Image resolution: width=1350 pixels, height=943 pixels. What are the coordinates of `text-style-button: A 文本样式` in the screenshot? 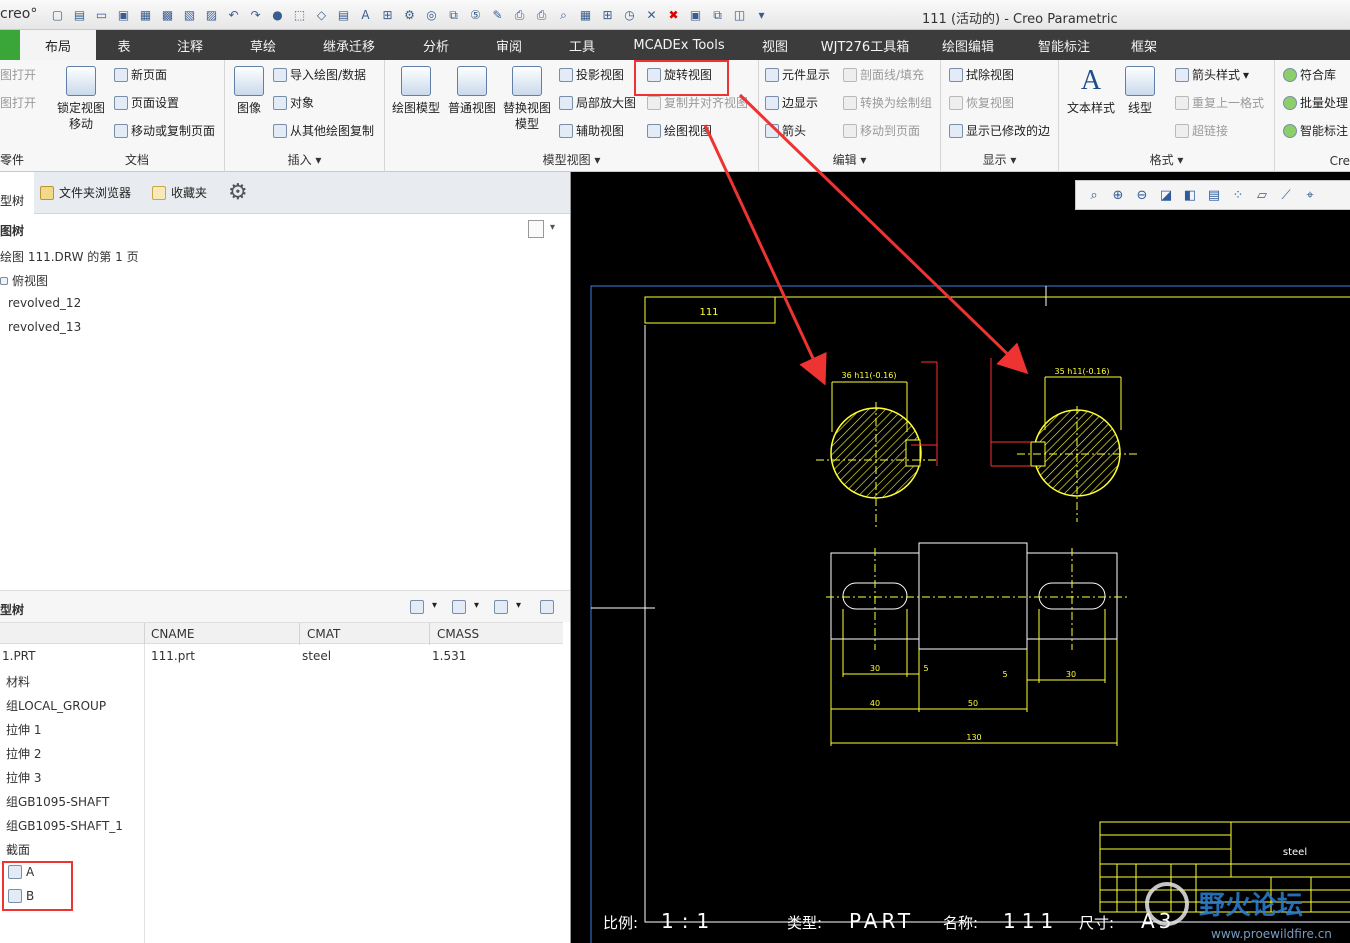 It's located at (1091, 91).